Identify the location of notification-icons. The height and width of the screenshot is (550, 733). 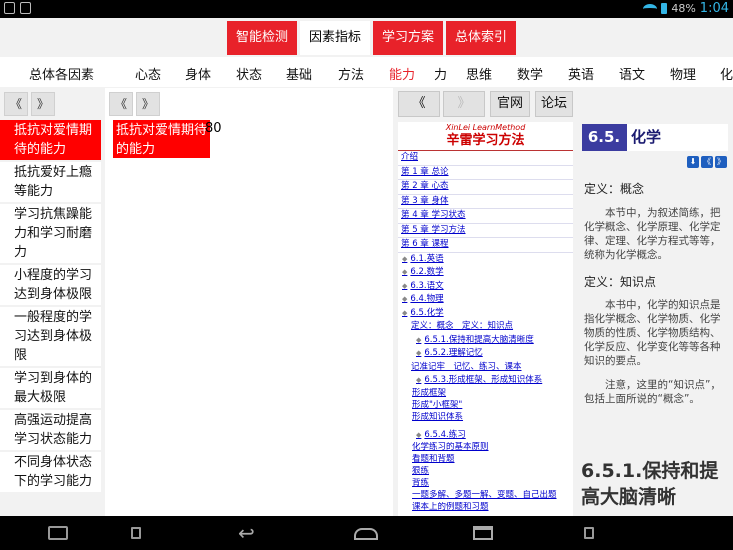
(17, 8).